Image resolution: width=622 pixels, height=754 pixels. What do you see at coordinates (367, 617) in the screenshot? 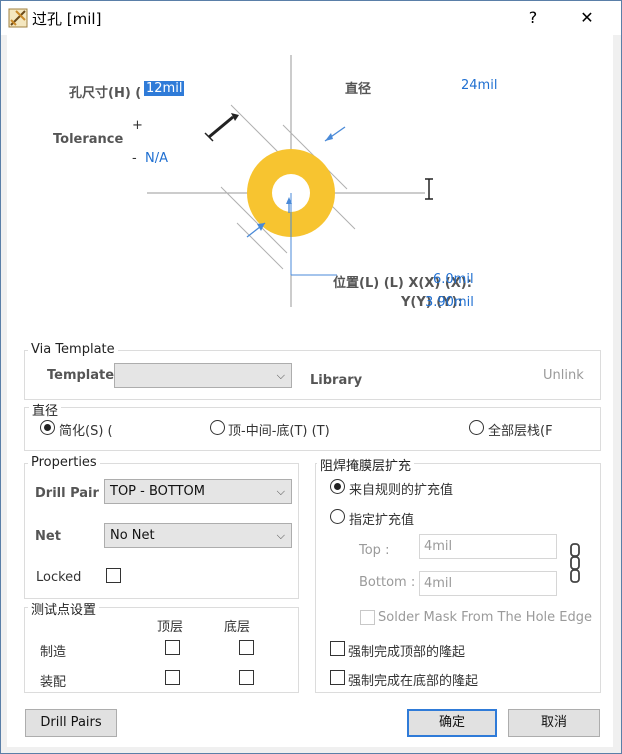
I see `from-hole-edge-checkbox` at bounding box center [367, 617].